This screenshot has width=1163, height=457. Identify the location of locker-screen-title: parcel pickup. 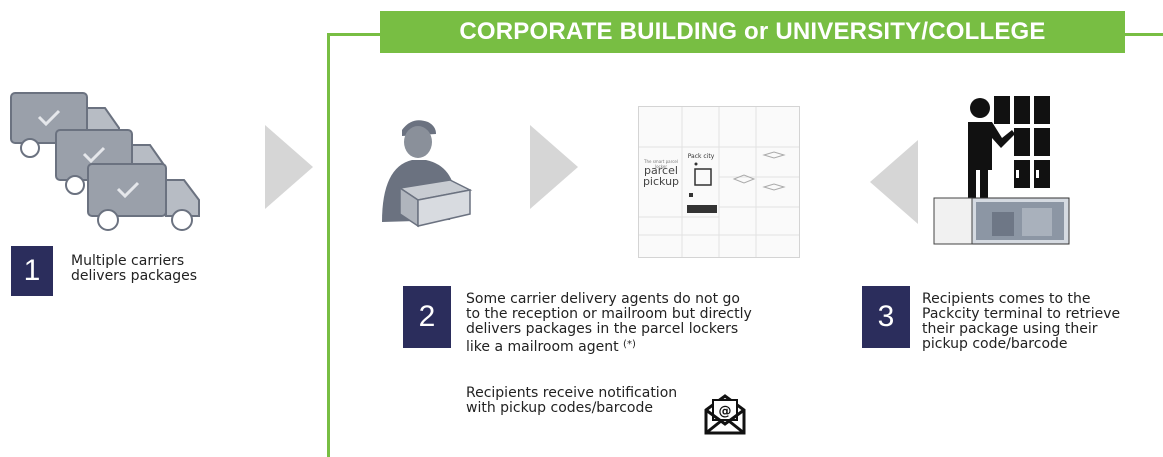
(661, 176).